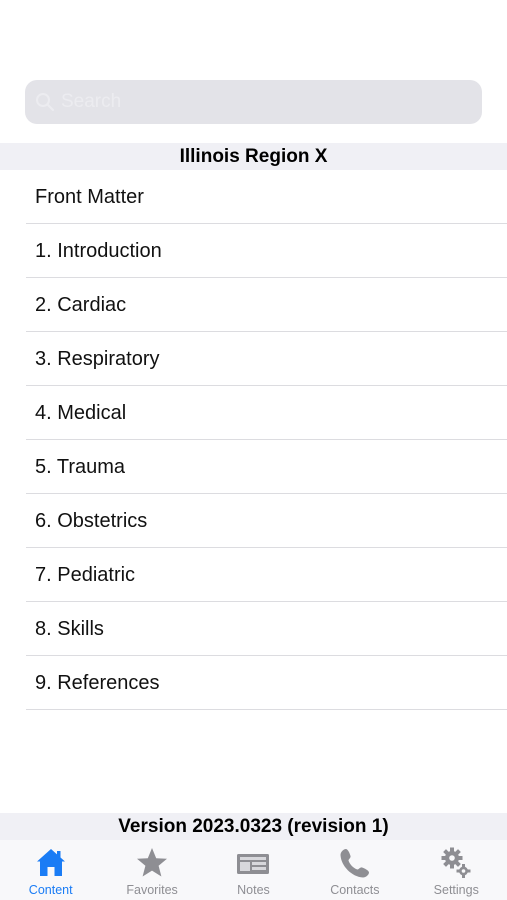 This screenshot has width=507, height=900. I want to click on toc-item-label: 9. References, so click(97, 683).